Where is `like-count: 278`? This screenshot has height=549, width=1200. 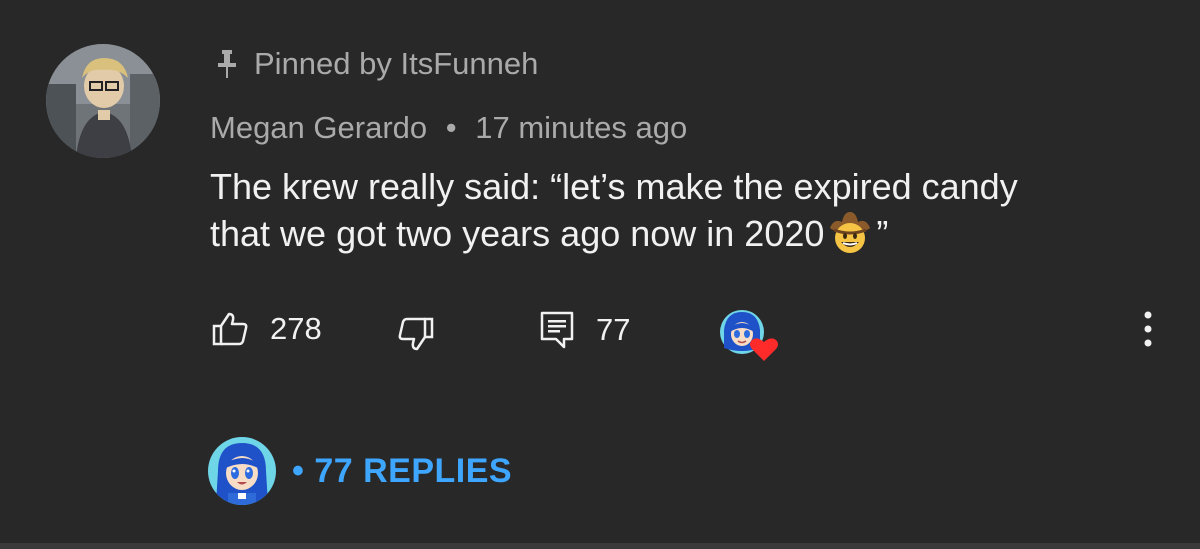 like-count: 278 is located at coordinates (296, 328).